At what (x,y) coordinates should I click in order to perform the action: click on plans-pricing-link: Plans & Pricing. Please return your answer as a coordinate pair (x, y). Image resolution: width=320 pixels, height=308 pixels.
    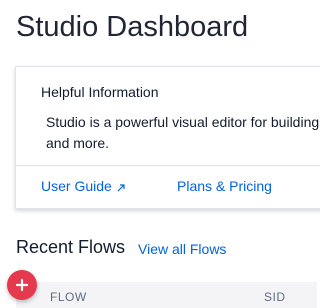
    Looking at the image, I should click on (224, 186).